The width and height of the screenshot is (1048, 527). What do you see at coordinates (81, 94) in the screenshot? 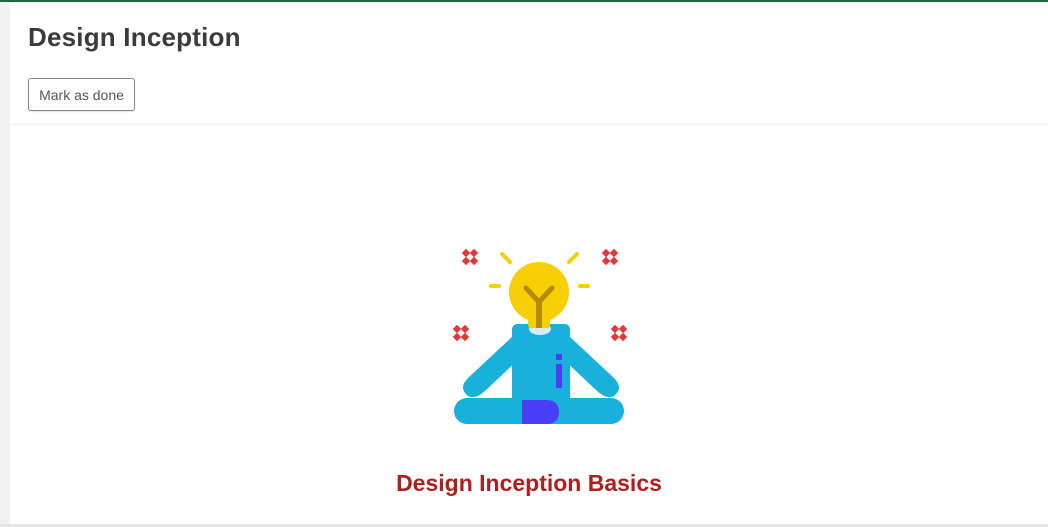
I see `mark-as-done-button: Mark as done` at bounding box center [81, 94].